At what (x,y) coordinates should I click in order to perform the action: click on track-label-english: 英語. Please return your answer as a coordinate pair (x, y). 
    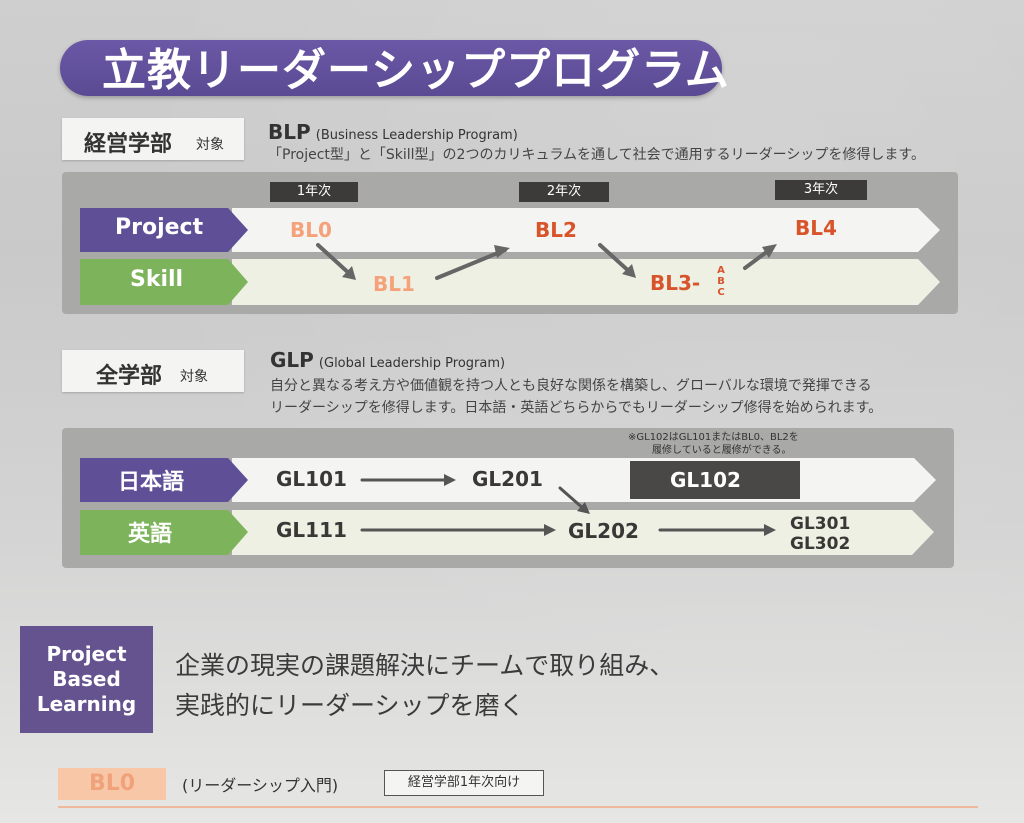
    Looking at the image, I should click on (150, 534).